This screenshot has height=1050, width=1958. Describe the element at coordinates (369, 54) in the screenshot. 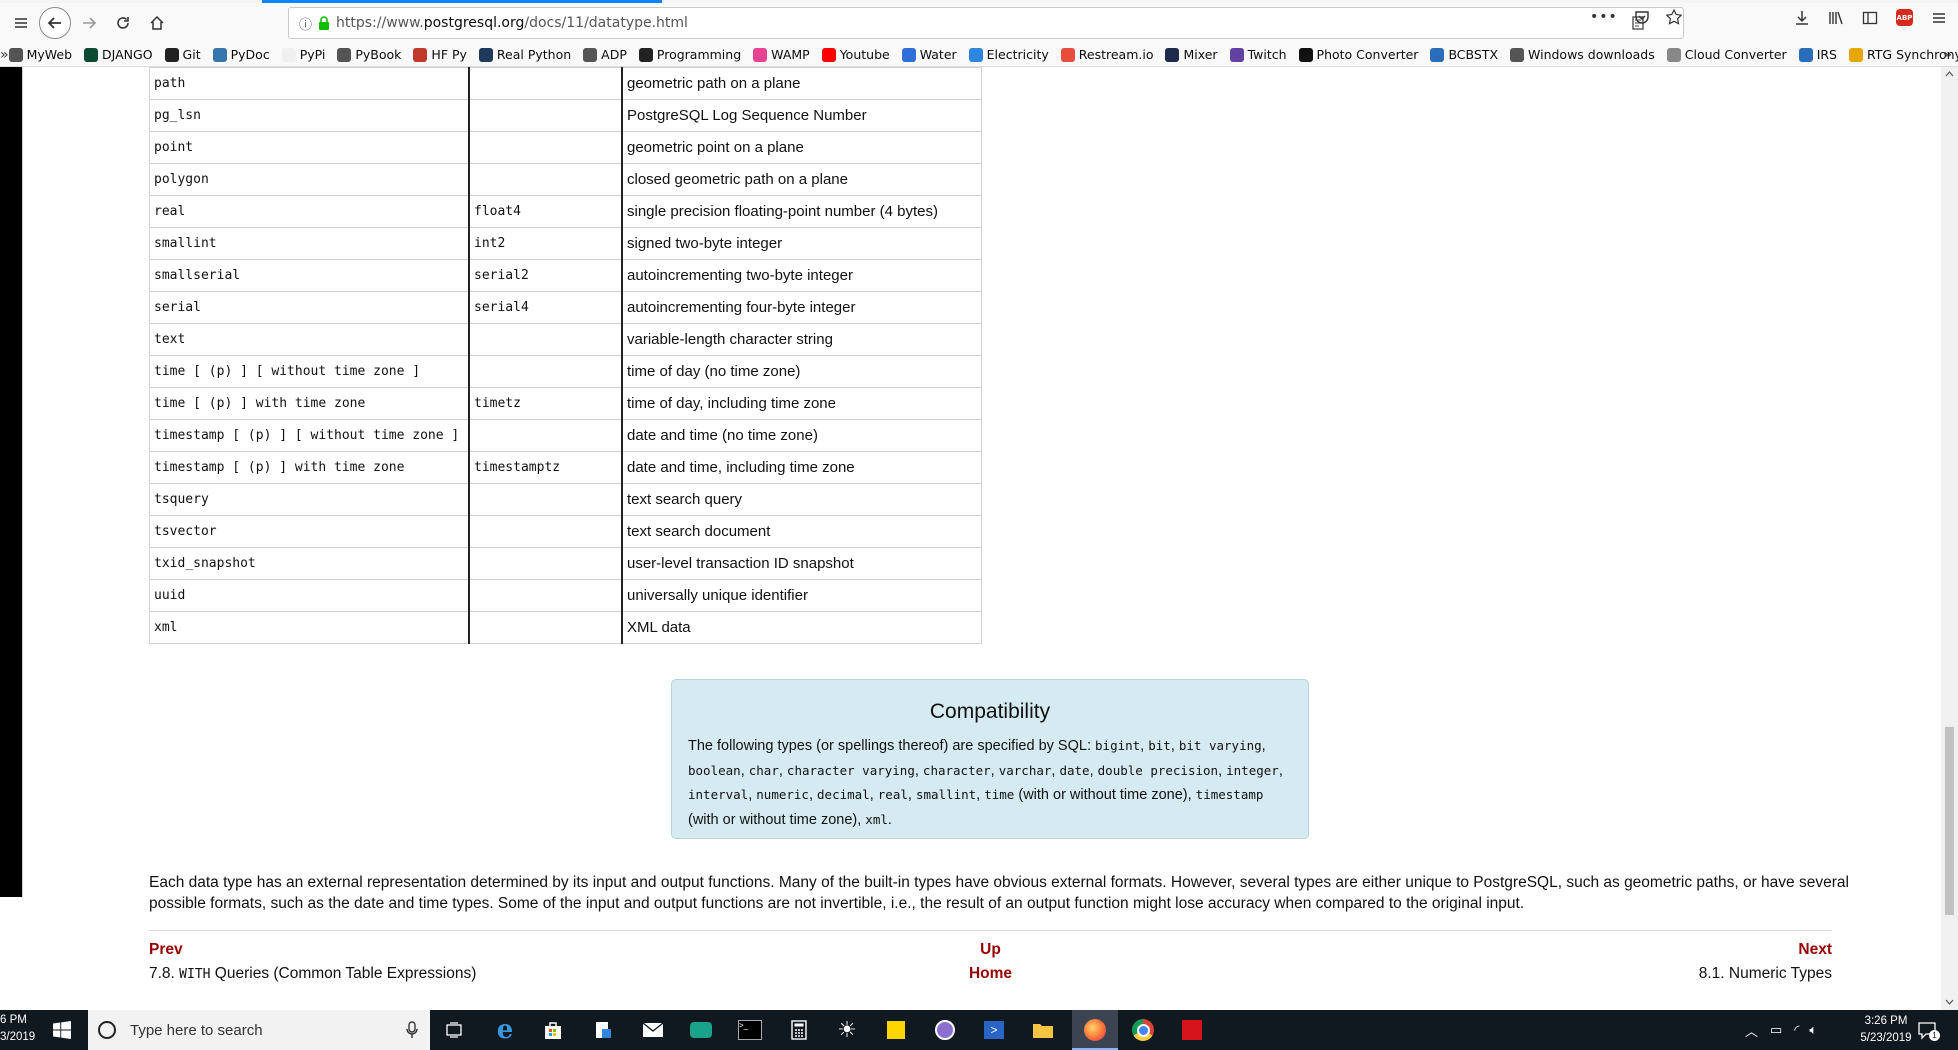

I see `bookmark-item: PyBook` at that location.